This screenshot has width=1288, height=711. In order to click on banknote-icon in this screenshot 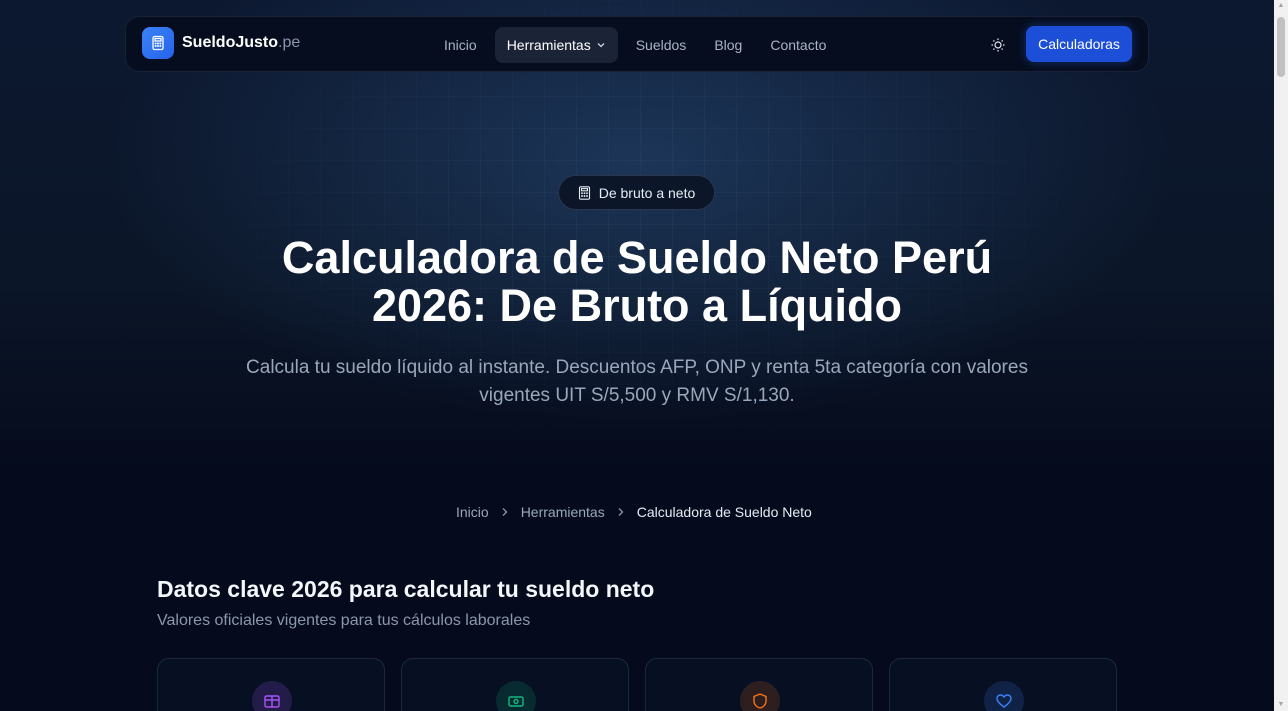, I will do `click(516, 696)`.